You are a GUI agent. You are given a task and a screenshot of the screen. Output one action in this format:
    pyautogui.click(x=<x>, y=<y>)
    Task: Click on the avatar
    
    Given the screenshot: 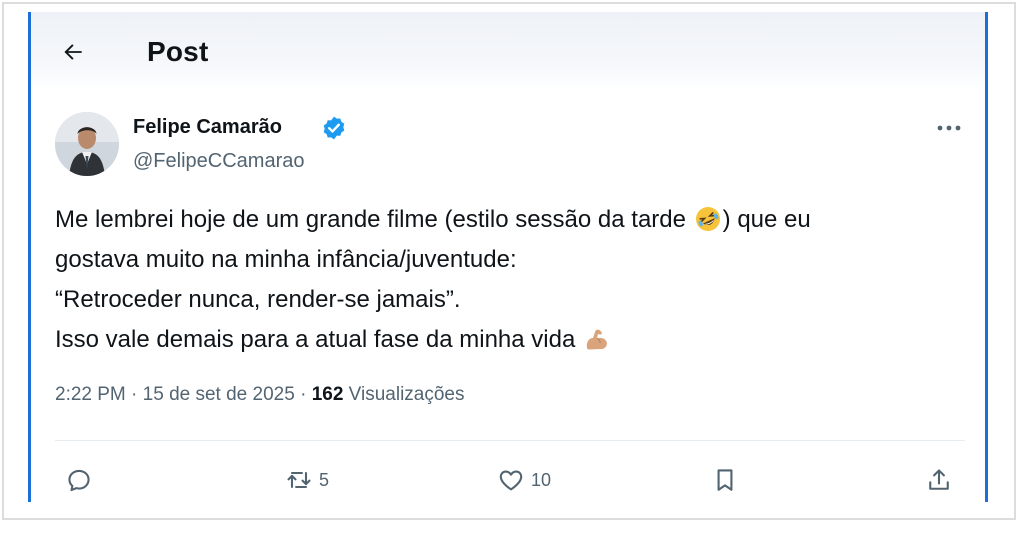 What is the action you would take?
    pyautogui.click(x=87, y=144)
    